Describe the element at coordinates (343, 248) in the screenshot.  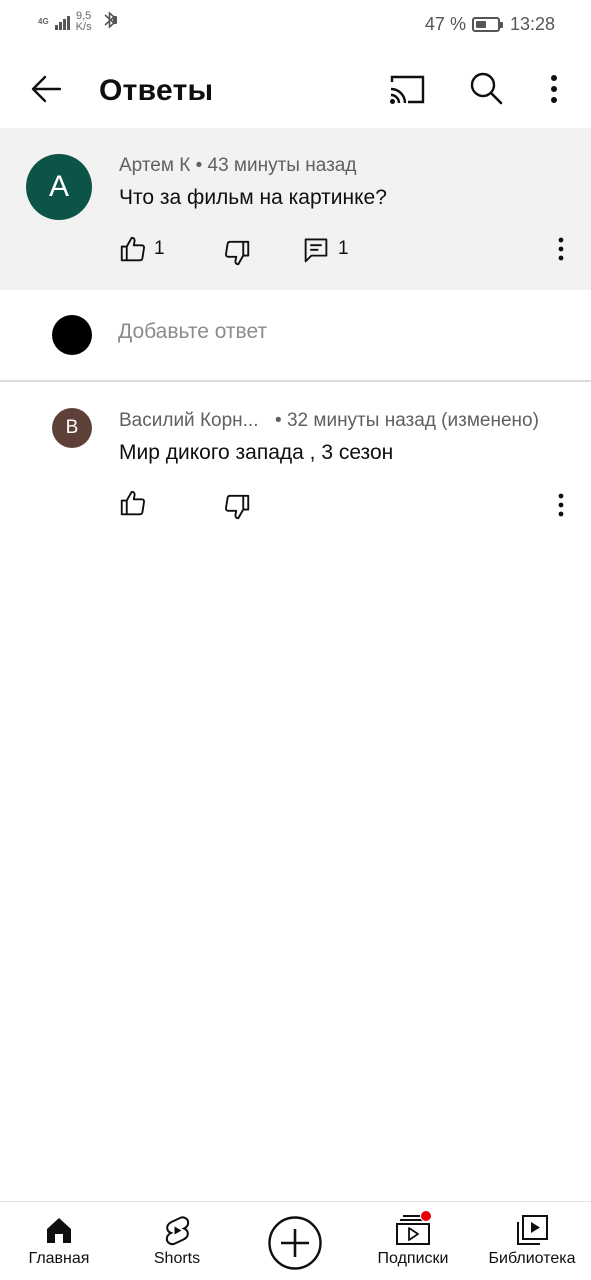
I see `reply-count: 1` at that location.